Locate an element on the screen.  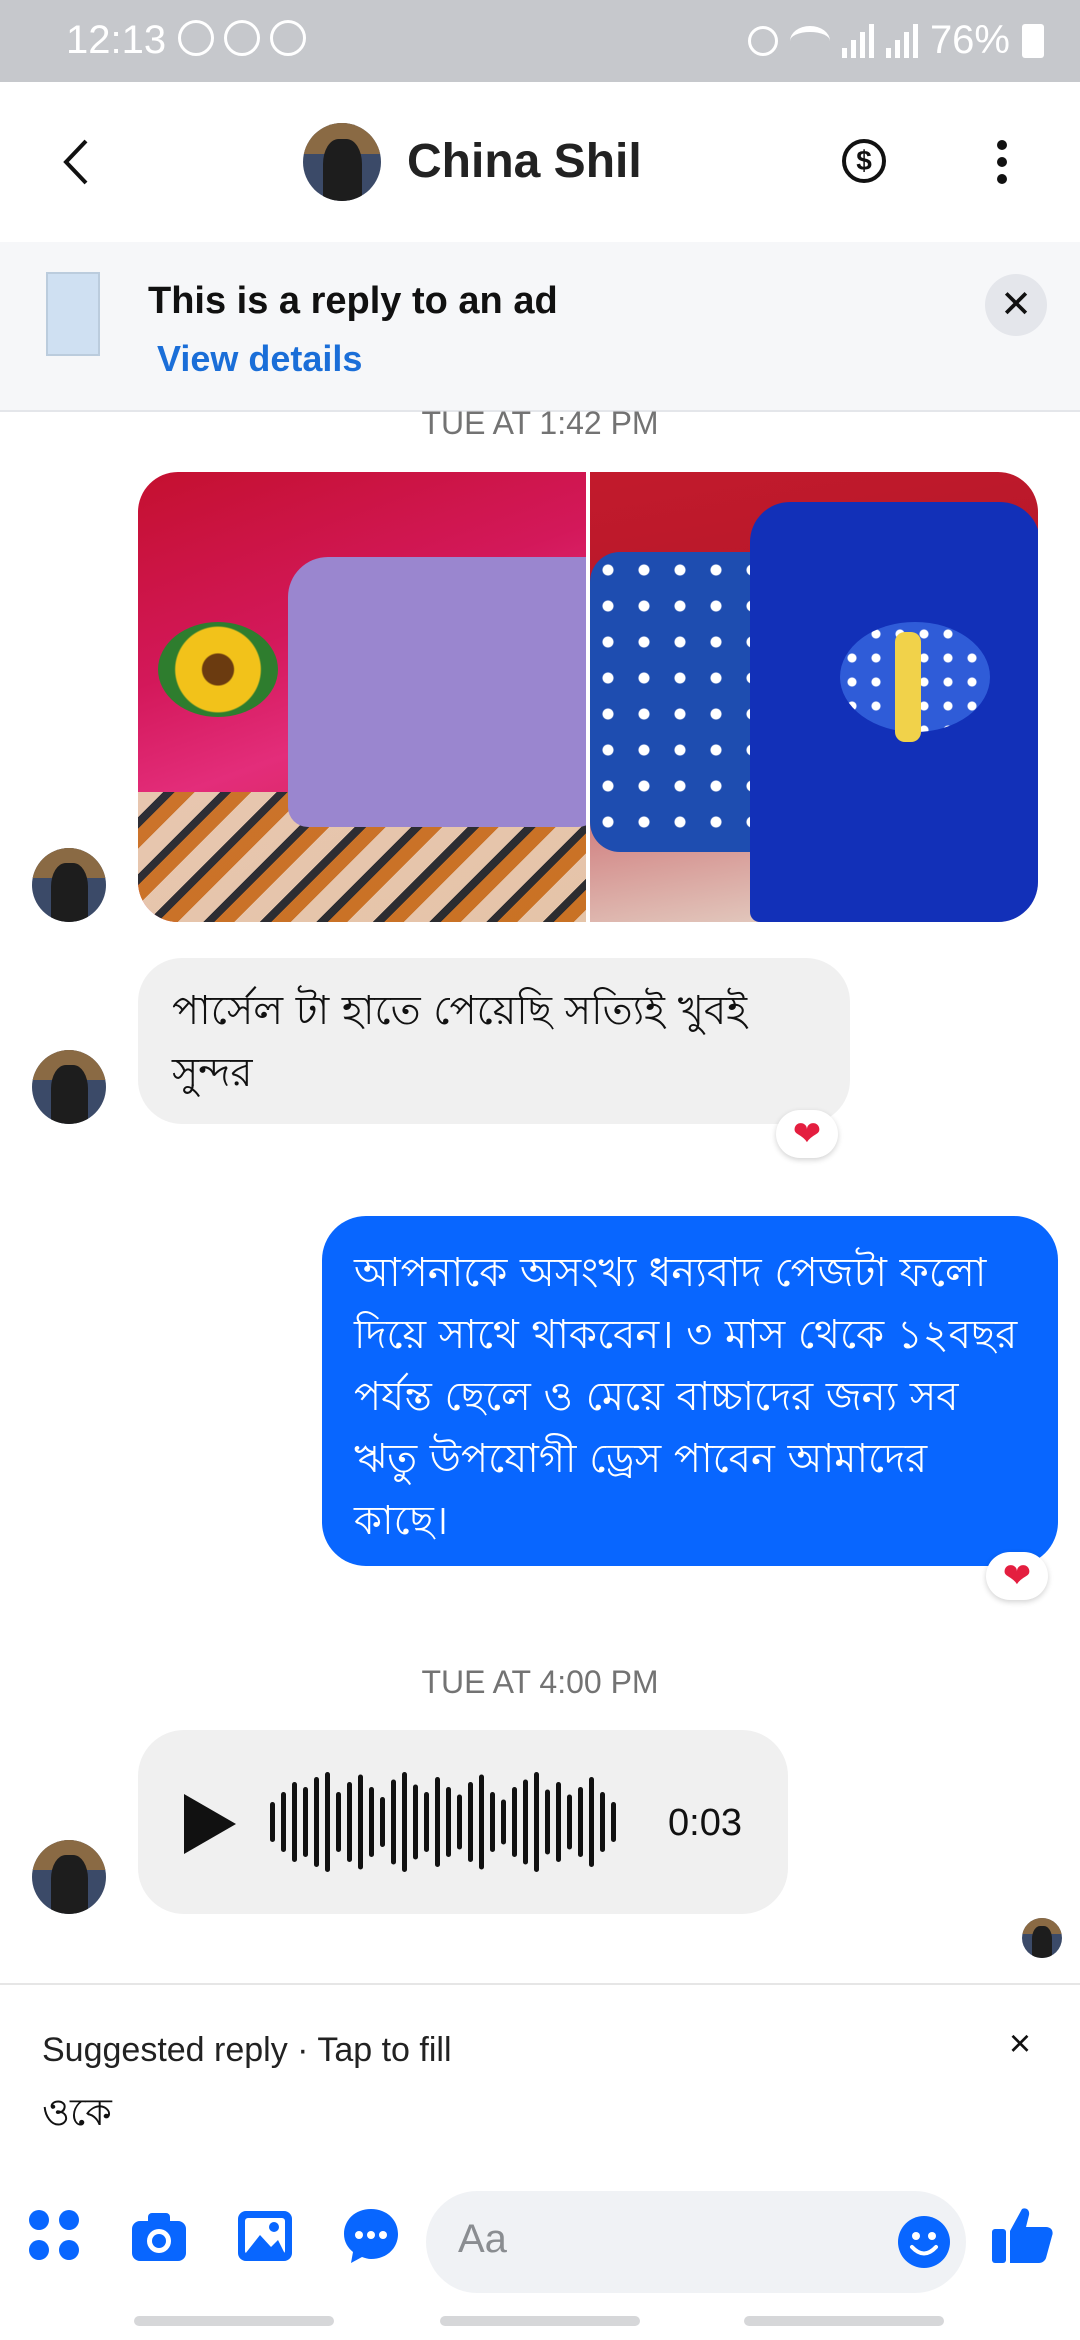
waveform-icon is located at coordinates (443, 1822).